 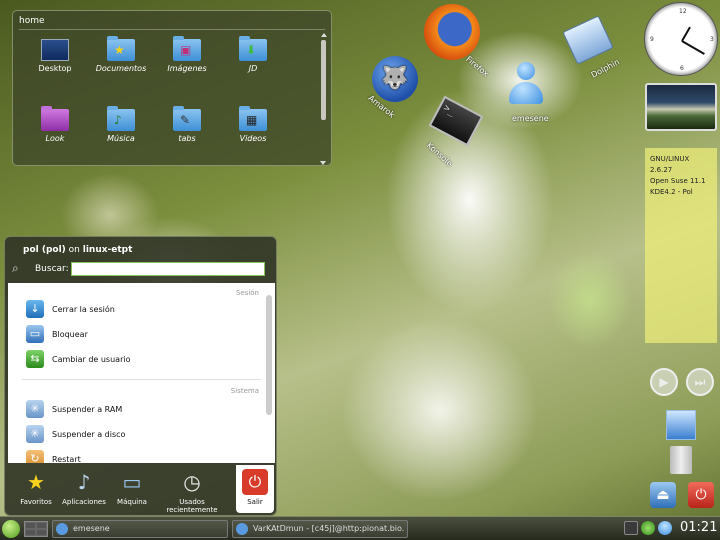 I want to click on tab-leave: ⏻ Salir, so click(x=255, y=489).